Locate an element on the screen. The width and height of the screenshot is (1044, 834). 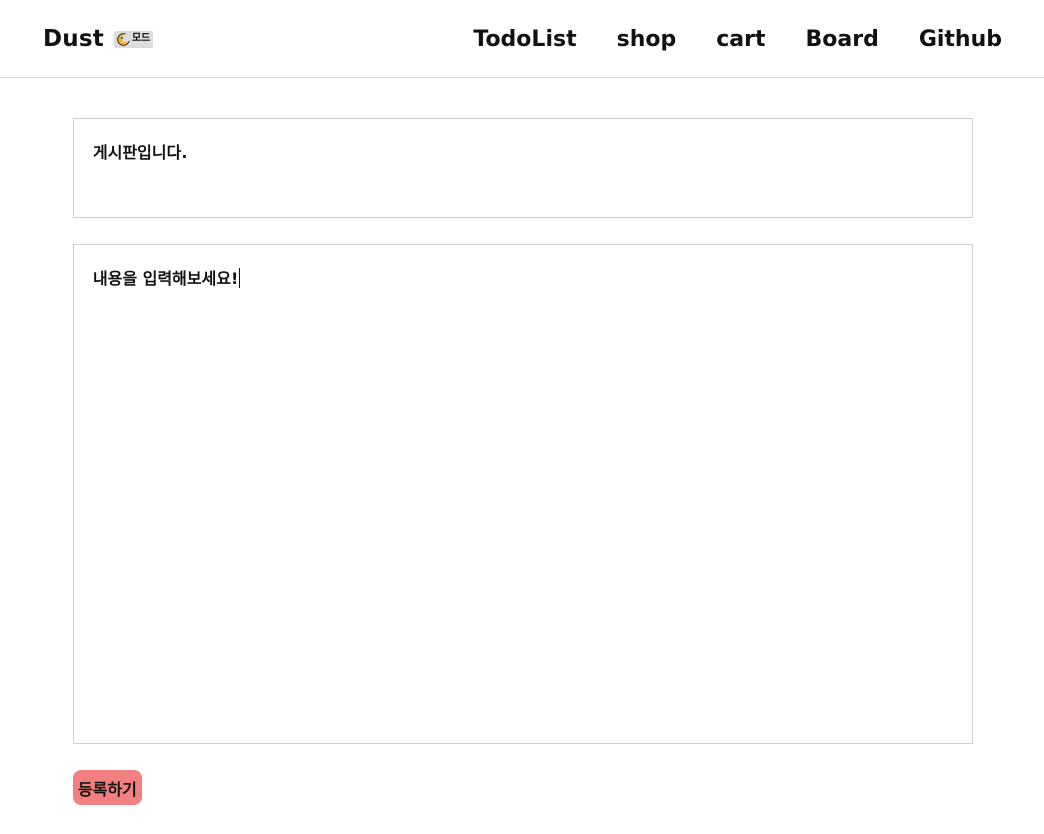
main-nav: TodoList shop cart Board Github is located at coordinates (737, 39).